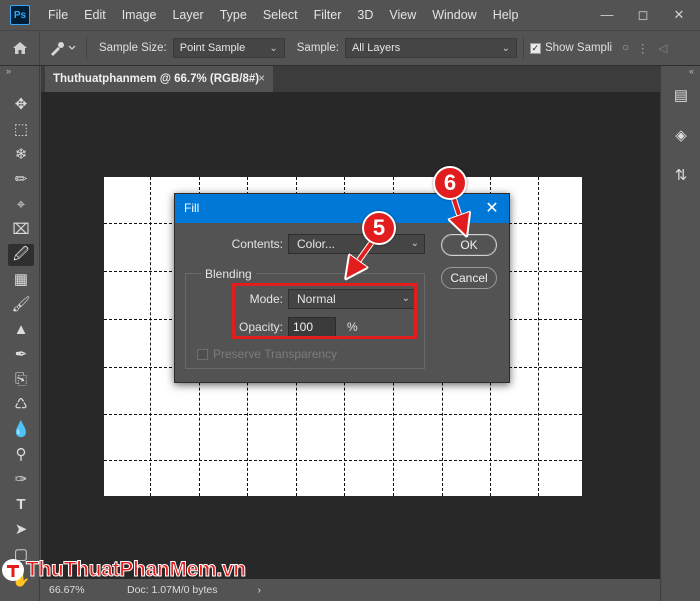 This screenshot has height=601, width=700. I want to click on lasso-tool-icon: ❄, so click(21, 155).